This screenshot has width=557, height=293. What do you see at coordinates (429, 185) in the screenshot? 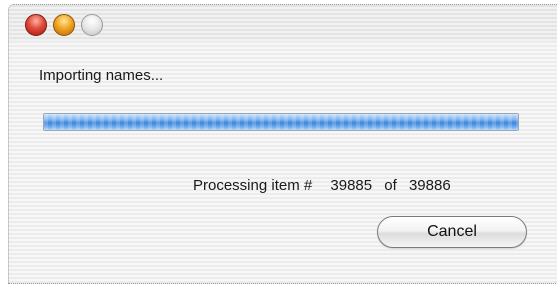
I see `total-items-number: 39886` at bounding box center [429, 185].